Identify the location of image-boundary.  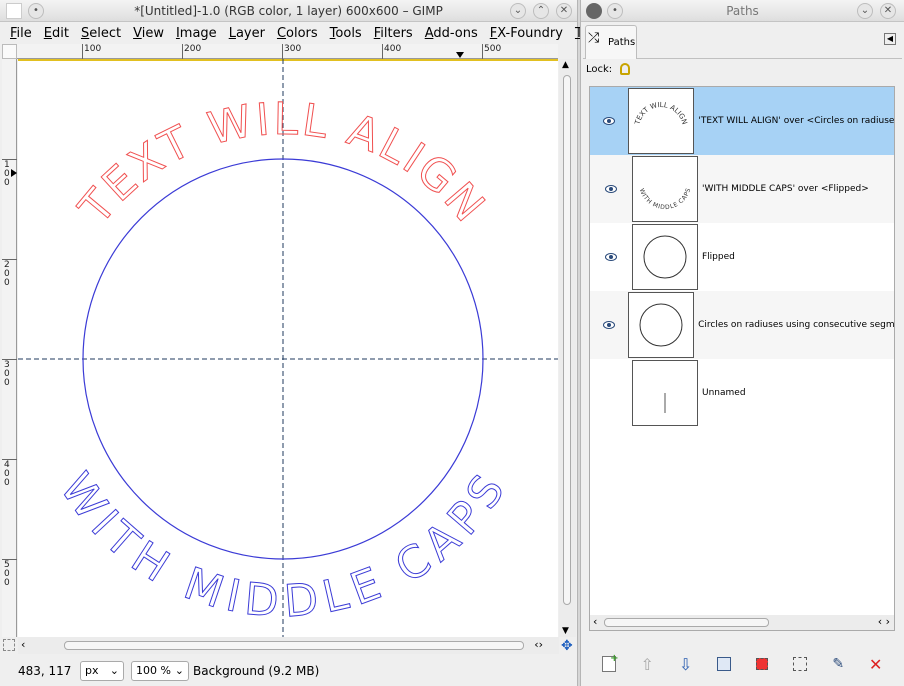
(288, 60).